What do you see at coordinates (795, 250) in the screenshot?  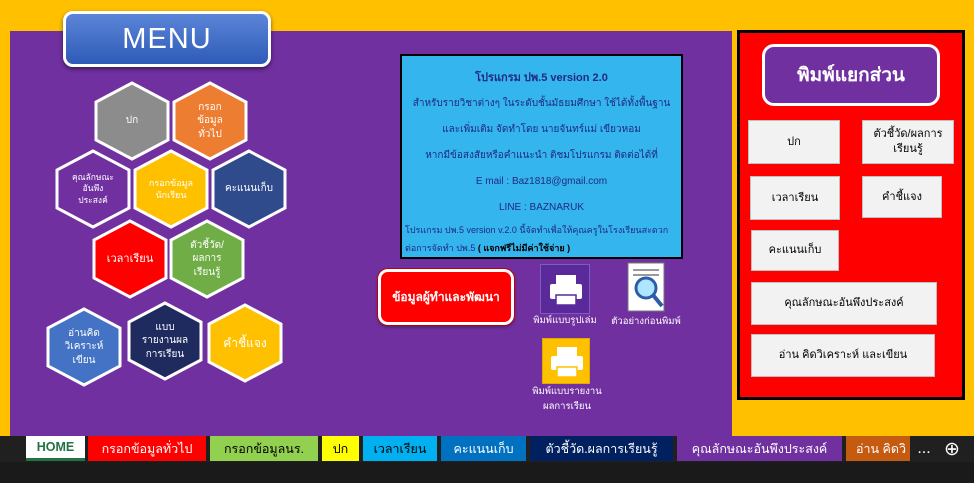 I see `print-score-button: คะแนนเก็บ` at bounding box center [795, 250].